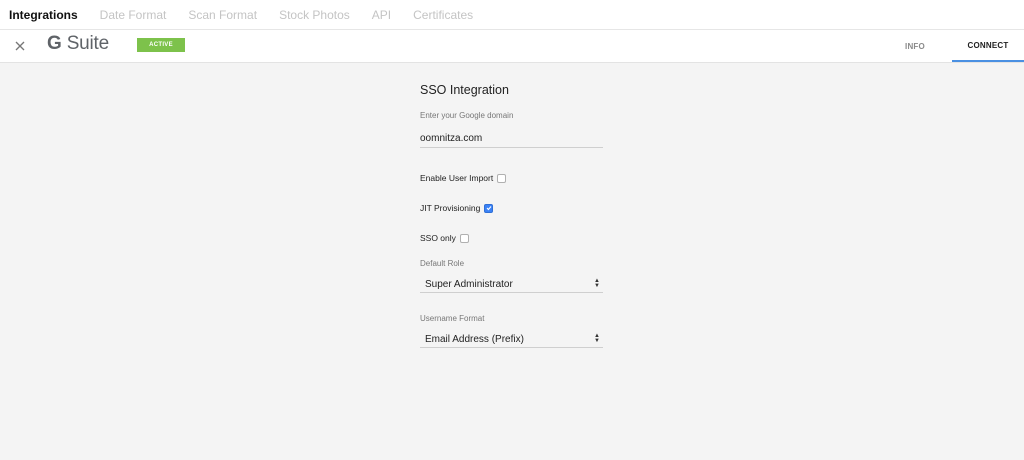  I want to click on jit-provisioning-label: JIT Provisioning, so click(450, 208).